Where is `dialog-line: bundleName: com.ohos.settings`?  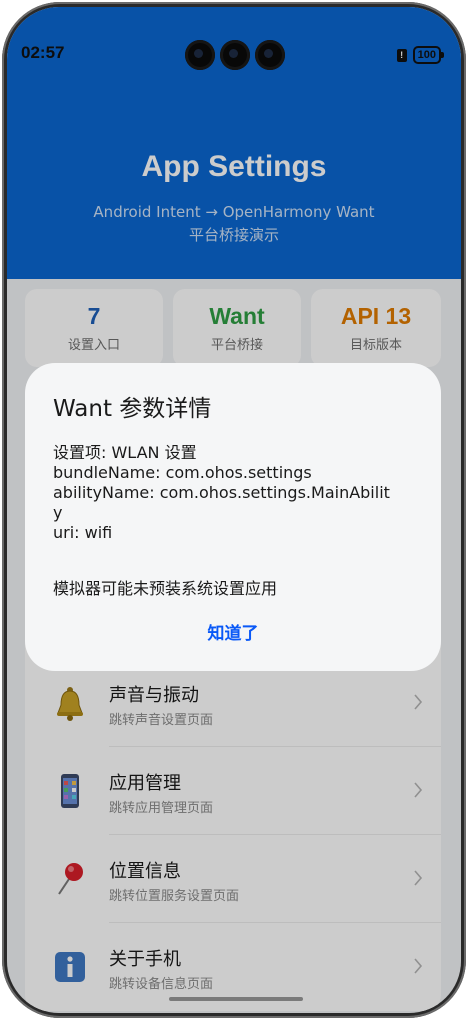
dialog-line: bundleName: com.ohos.settings is located at coordinates (182, 472).